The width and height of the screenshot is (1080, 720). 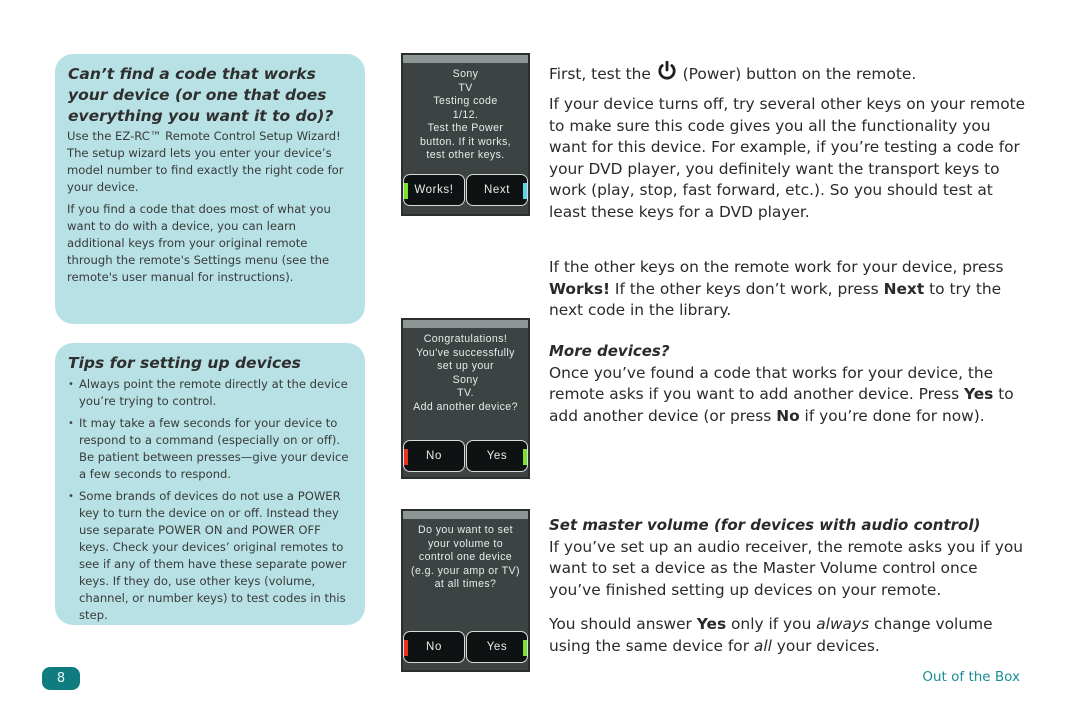 What do you see at coordinates (825, 645) in the screenshot?
I see `text: your devices.` at bounding box center [825, 645].